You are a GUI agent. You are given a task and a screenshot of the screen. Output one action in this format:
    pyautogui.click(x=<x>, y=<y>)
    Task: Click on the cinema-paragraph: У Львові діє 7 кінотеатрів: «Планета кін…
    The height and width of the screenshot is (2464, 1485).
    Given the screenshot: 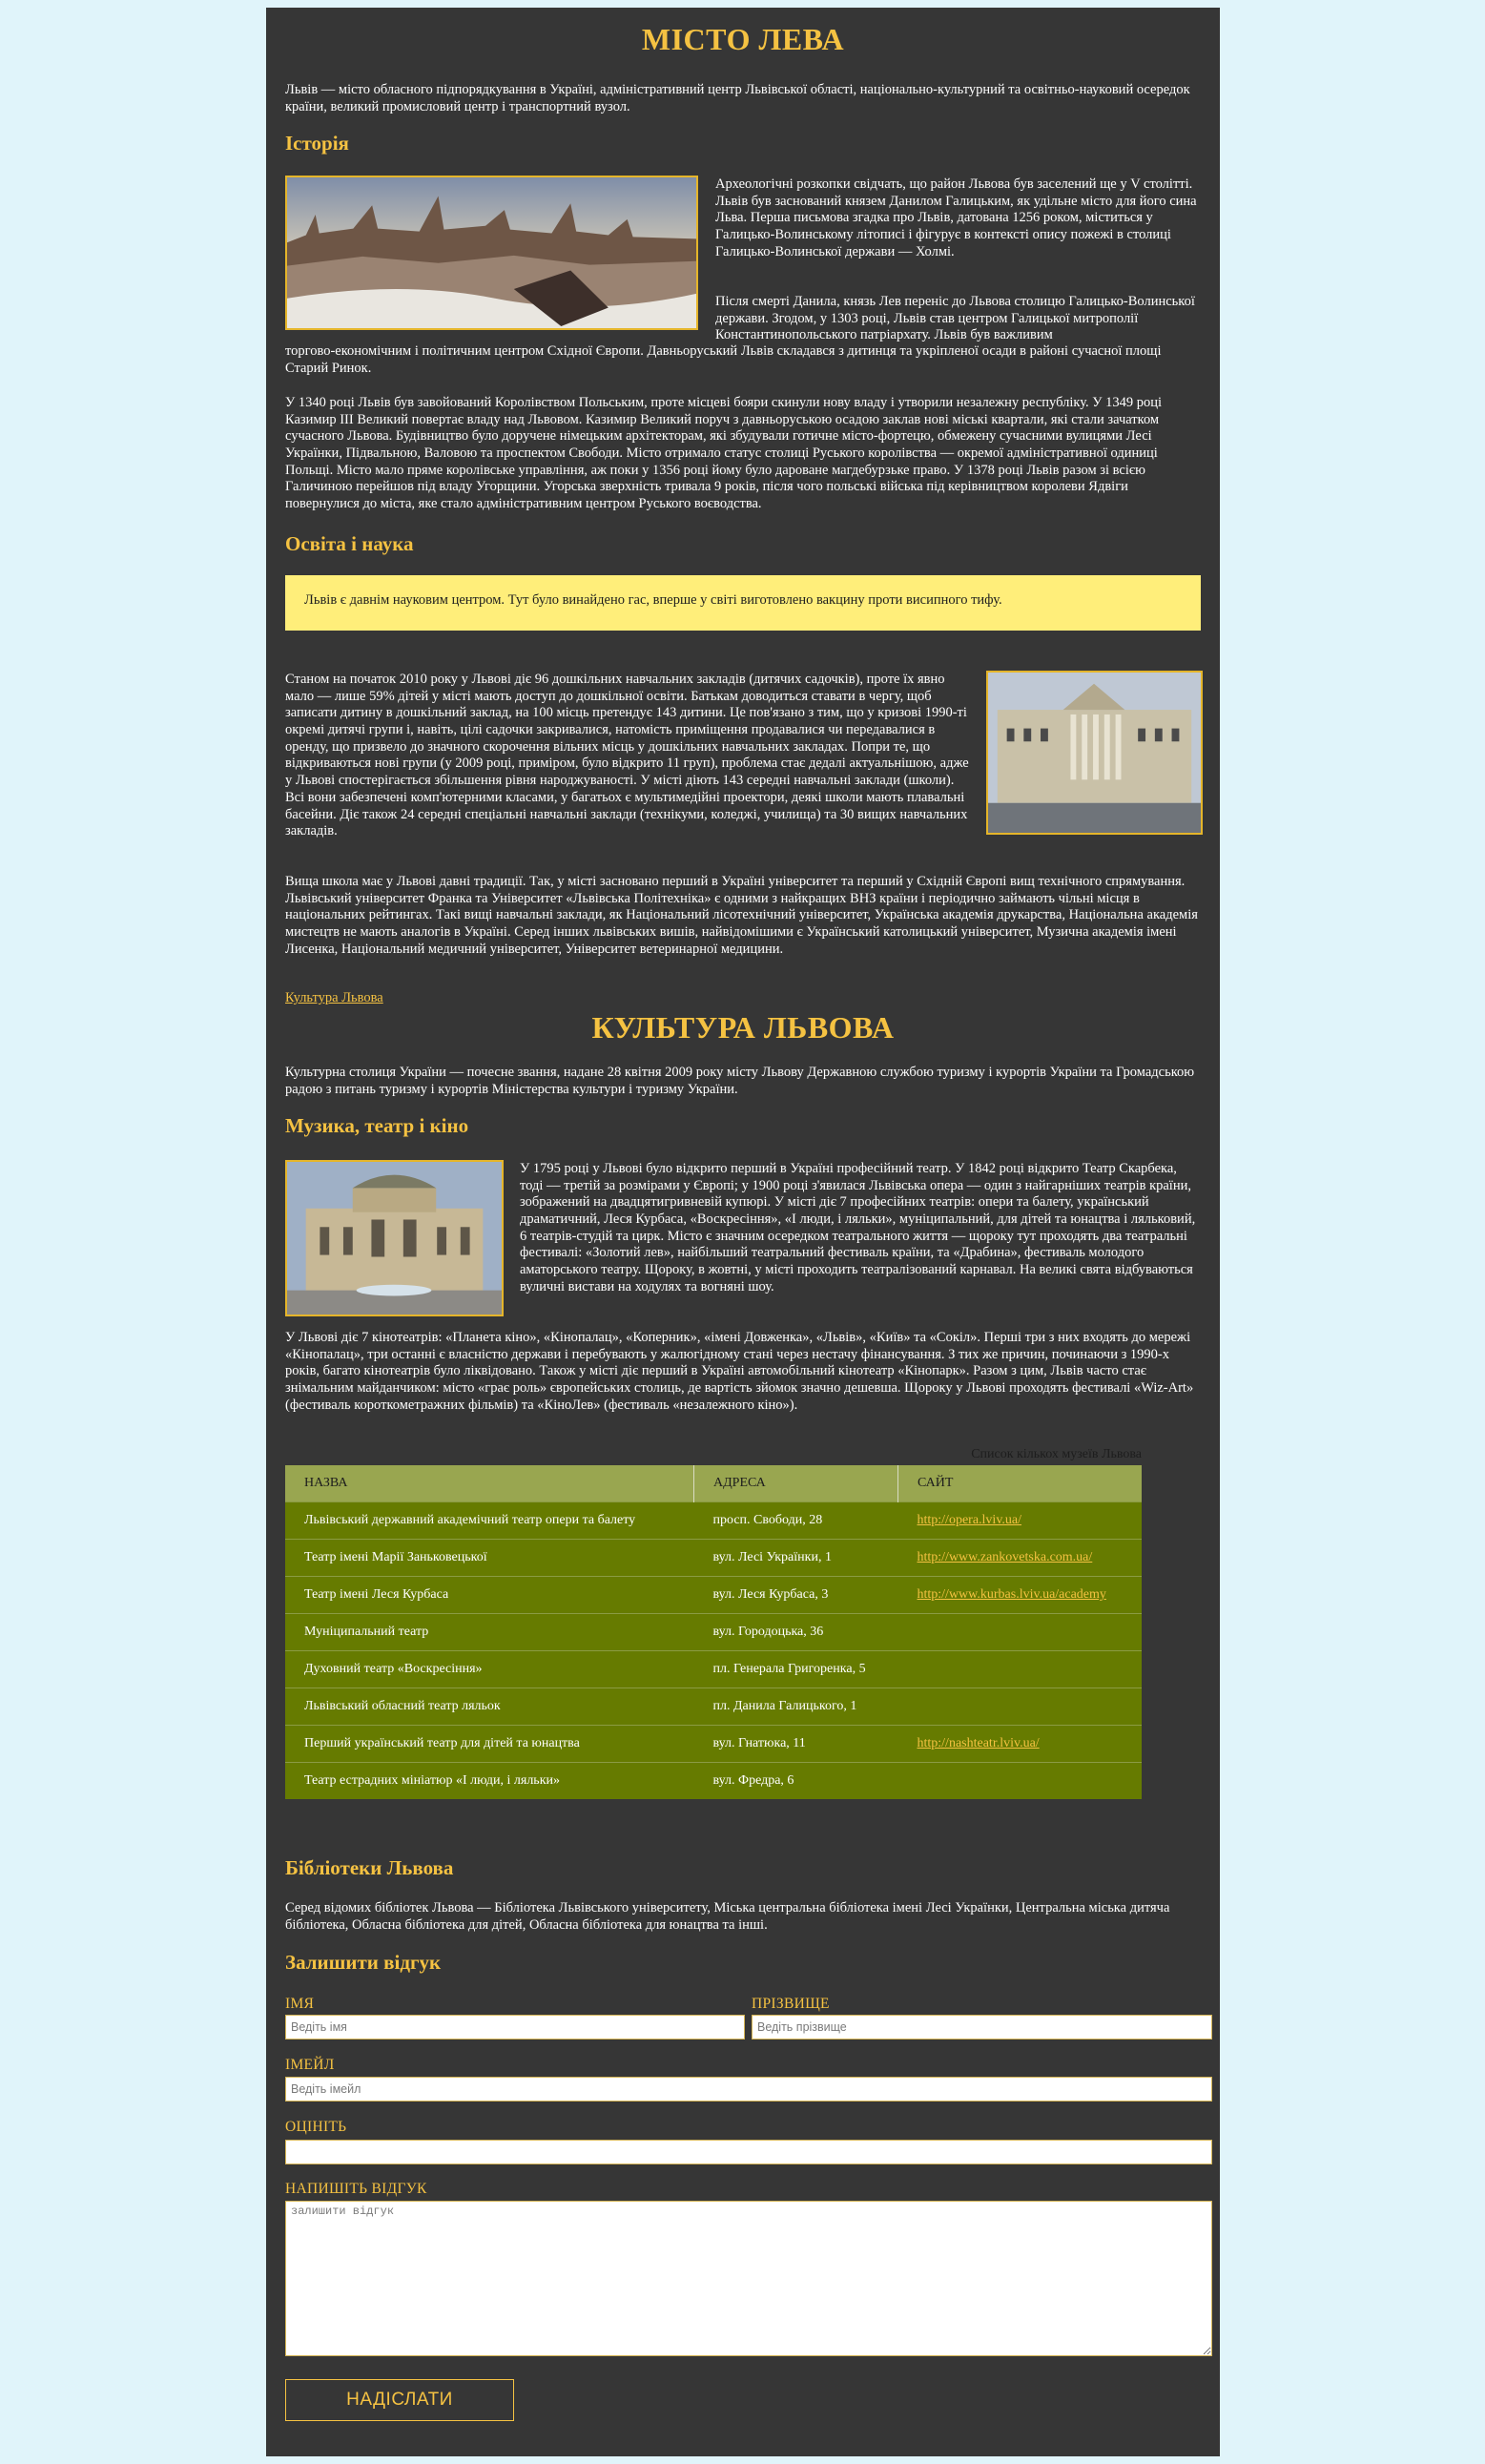 What is the action you would take?
    pyautogui.click(x=739, y=1371)
    